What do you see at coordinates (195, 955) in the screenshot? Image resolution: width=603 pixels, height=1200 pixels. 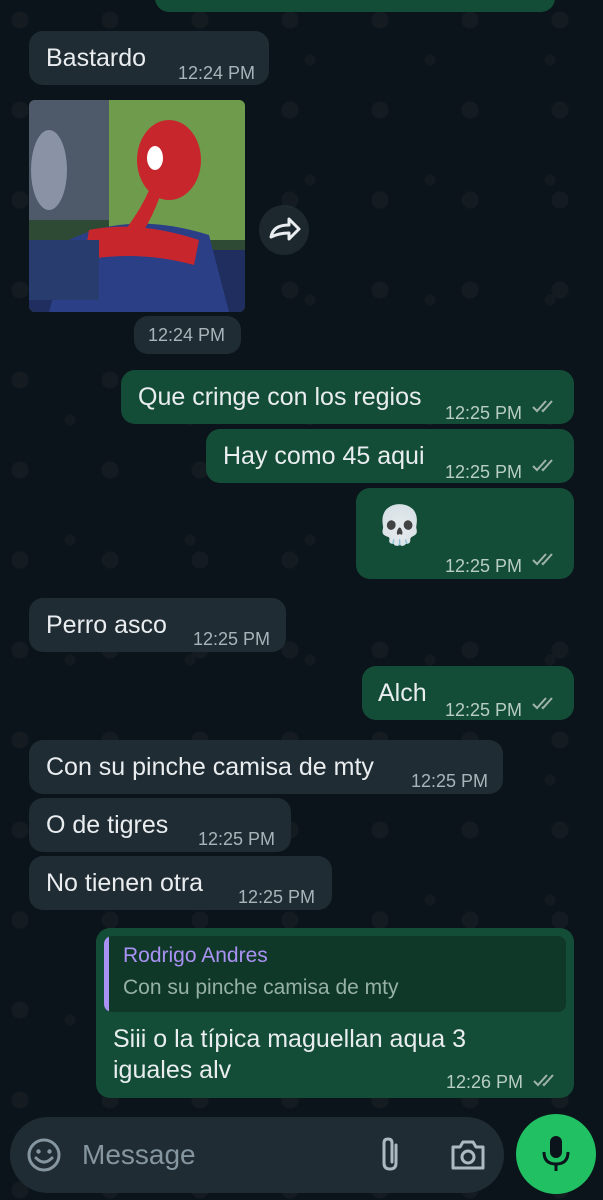 I see `quote-sender-name: Rodrigo Andres` at bounding box center [195, 955].